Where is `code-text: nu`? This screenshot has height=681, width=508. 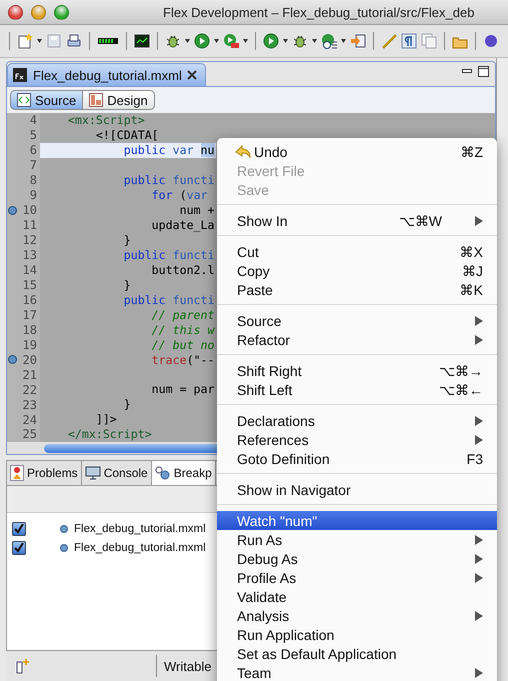 code-text: nu is located at coordinates (207, 150).